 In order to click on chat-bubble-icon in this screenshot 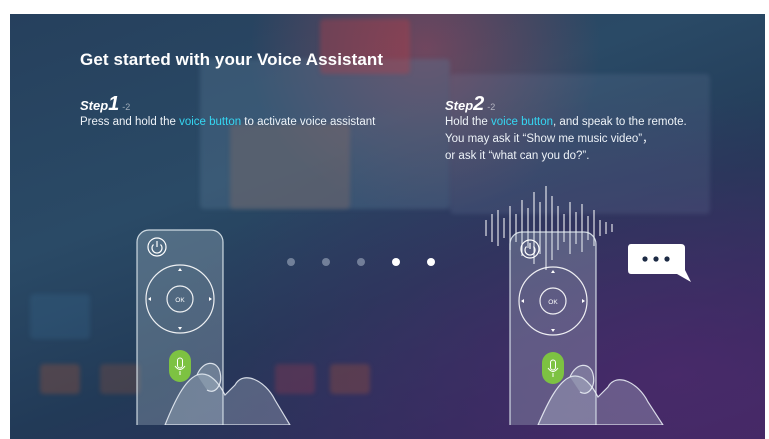, I will do `click(659, 263)`.